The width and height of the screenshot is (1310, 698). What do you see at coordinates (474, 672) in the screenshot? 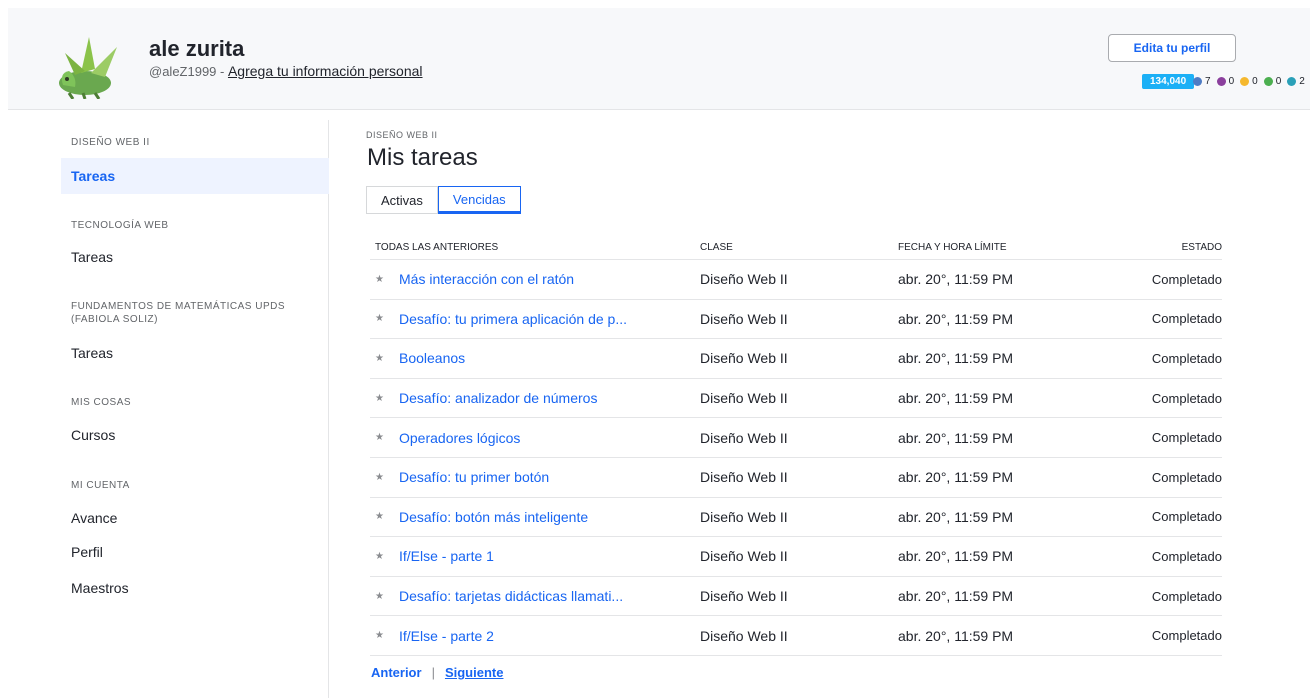
I see `next-page-link: Siguiente` at bounding box center [474, 672].